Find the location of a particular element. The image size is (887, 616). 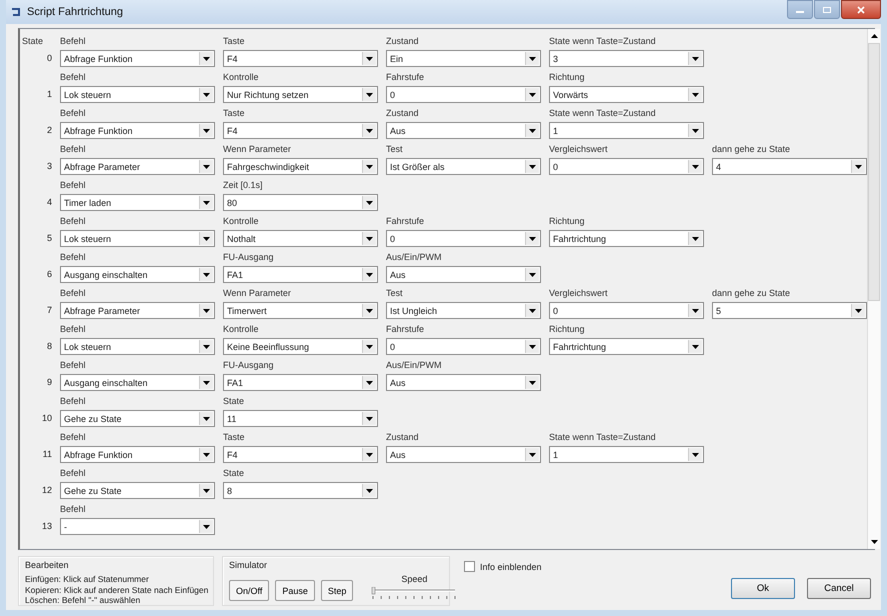

dropdown: 4 is located at coordinates (789, 166).